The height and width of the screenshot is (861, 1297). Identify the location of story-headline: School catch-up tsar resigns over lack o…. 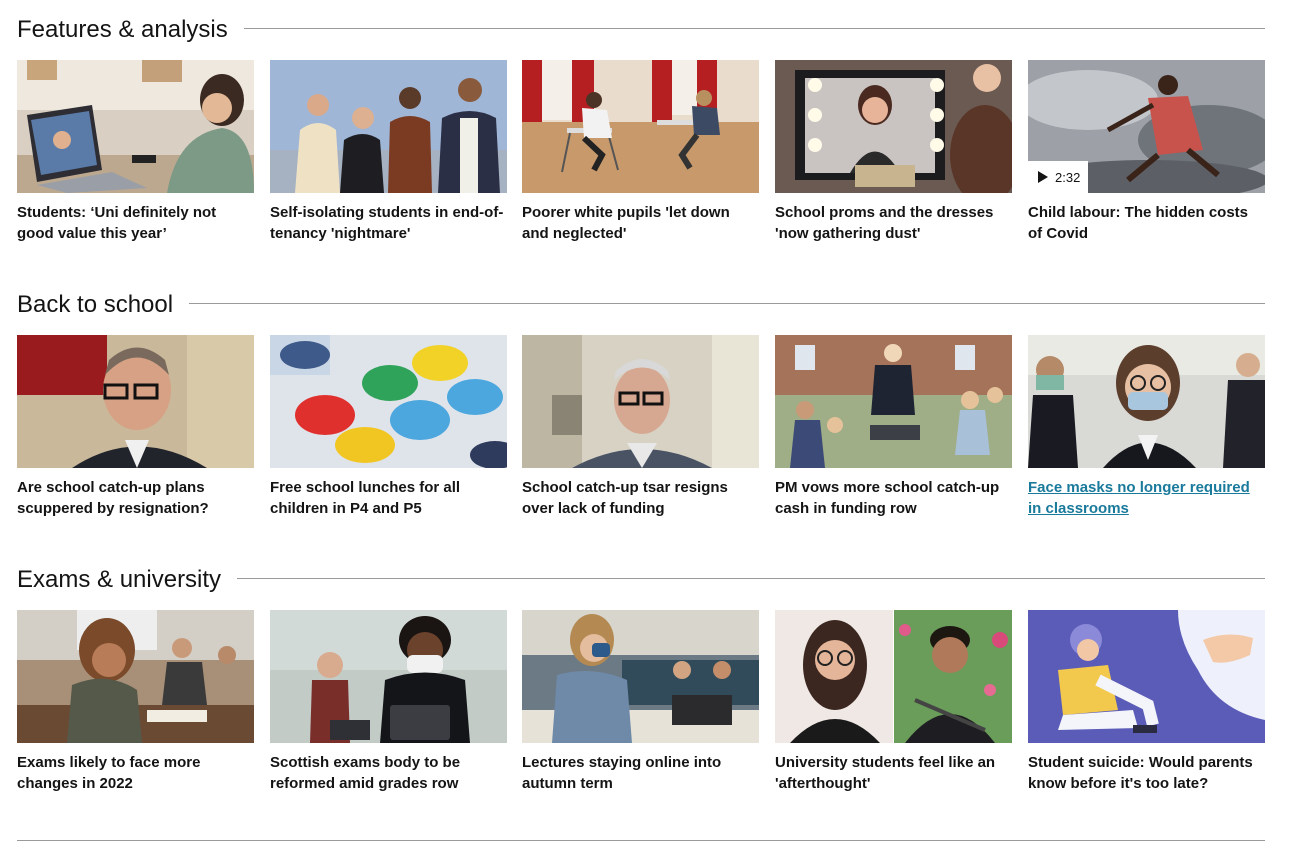
(640, 498).